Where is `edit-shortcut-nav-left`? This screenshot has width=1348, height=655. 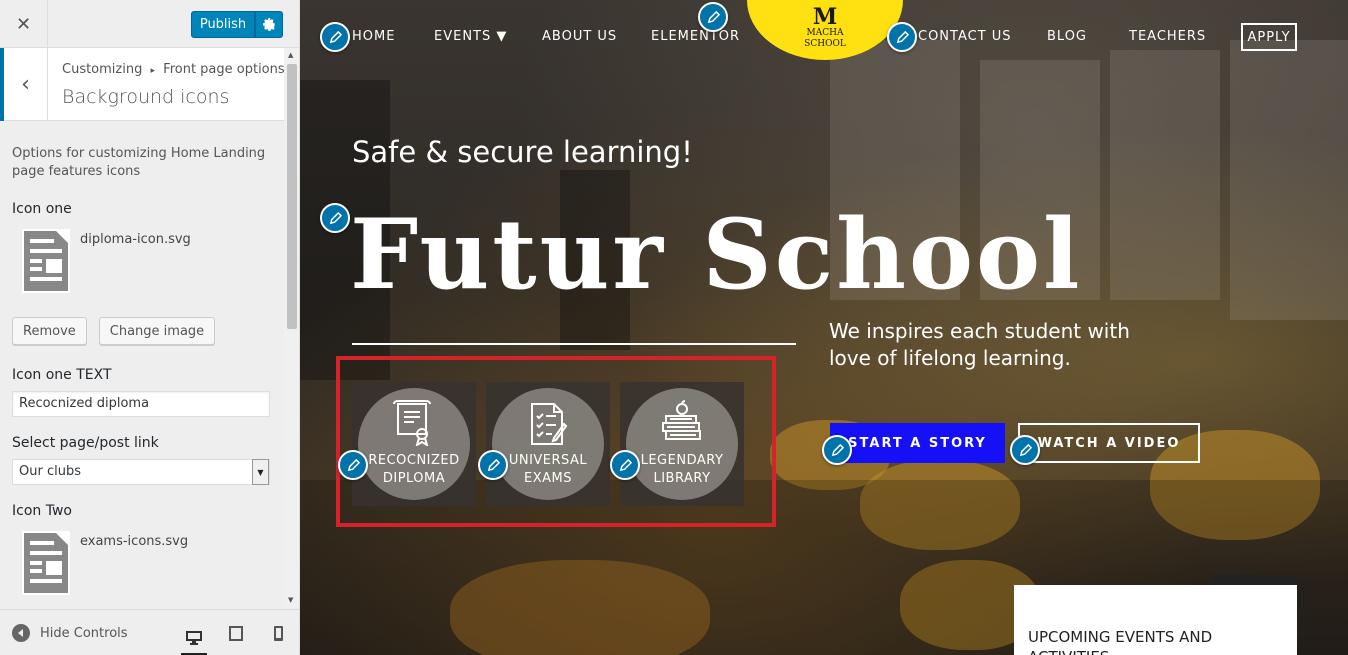
edit-shortcut-nav-left is located at coordinates (335, 37).